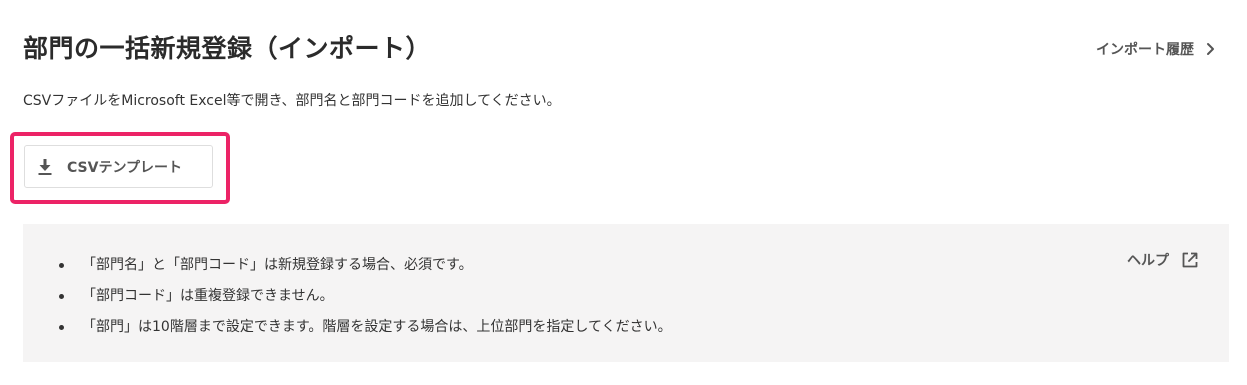 The width and height of the screenshot is (1247, 385). I want to click on csv-template-download-button: CSVテンプレート, so click(118, 166).